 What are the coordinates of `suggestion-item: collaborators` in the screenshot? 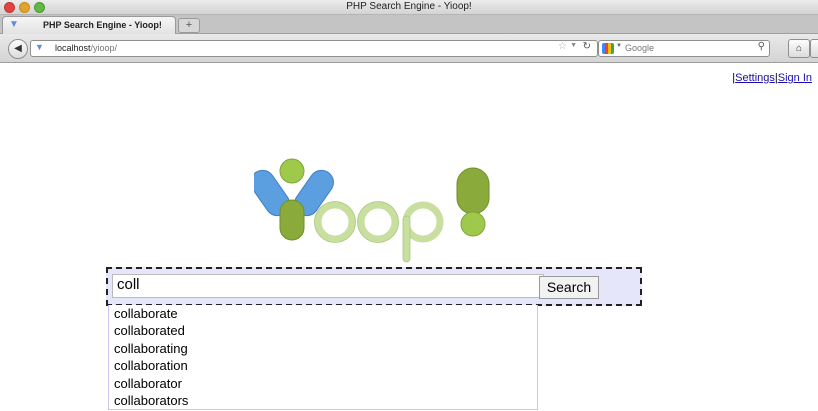 It's located at (323, 400).